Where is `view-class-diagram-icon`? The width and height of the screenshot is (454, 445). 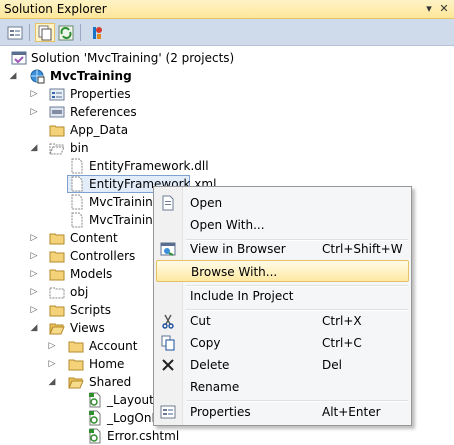 view-class-diagram-icon is located at coordinates (97, 32).